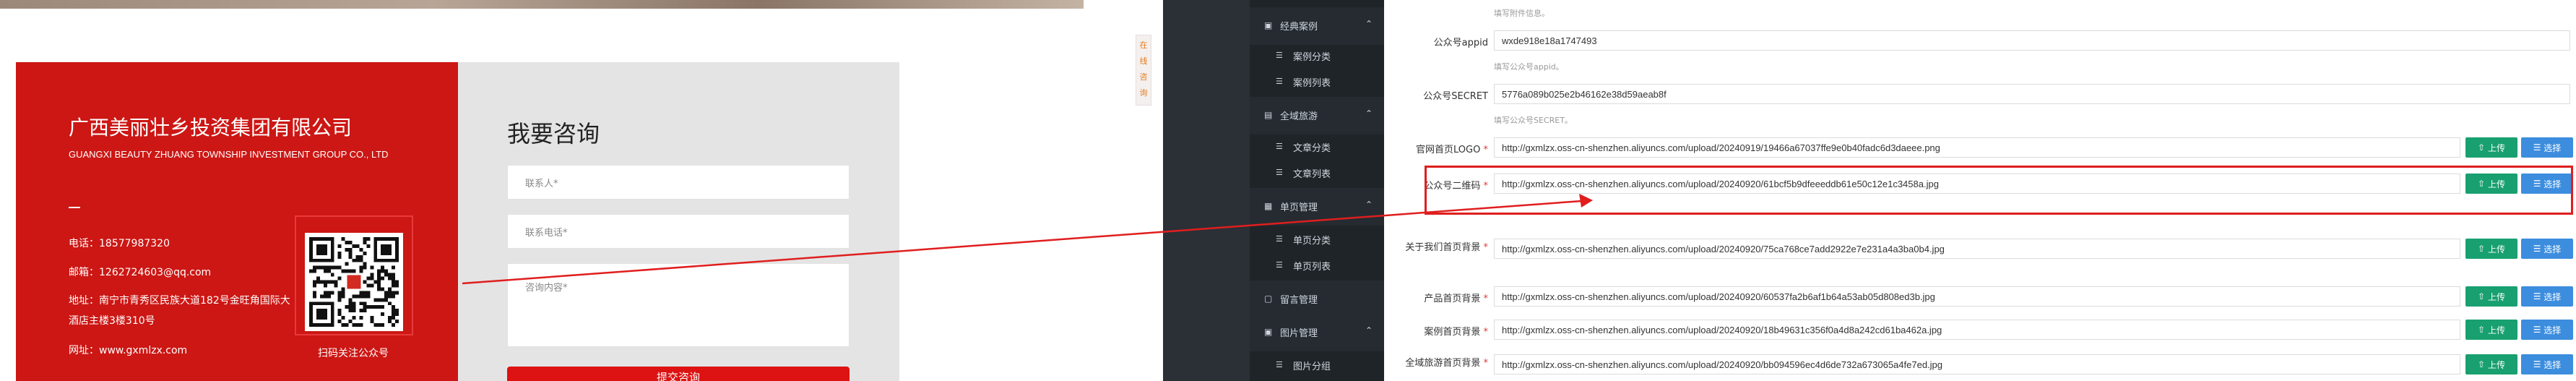 Image resolution: width=2576 pixels, height=381 pixels. I want to click on field-label-text: 关于我们首页背景, so click(1443, 247).